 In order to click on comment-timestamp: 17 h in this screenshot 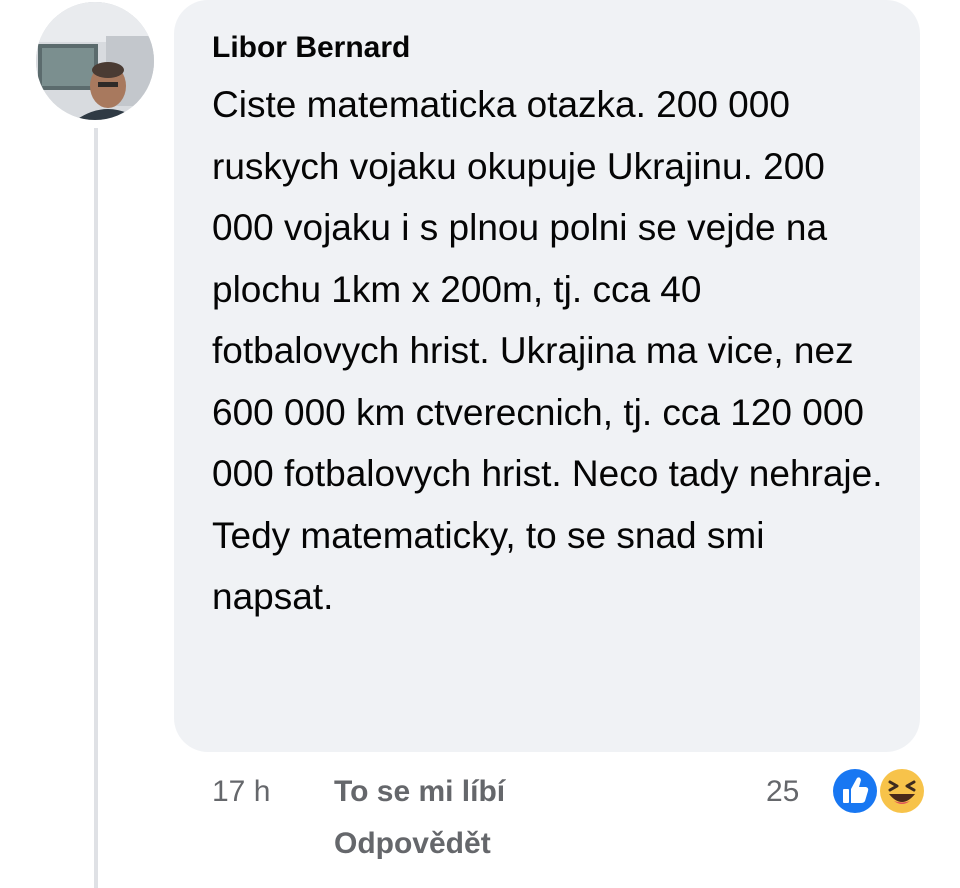, I will do `click(241, 792)`.